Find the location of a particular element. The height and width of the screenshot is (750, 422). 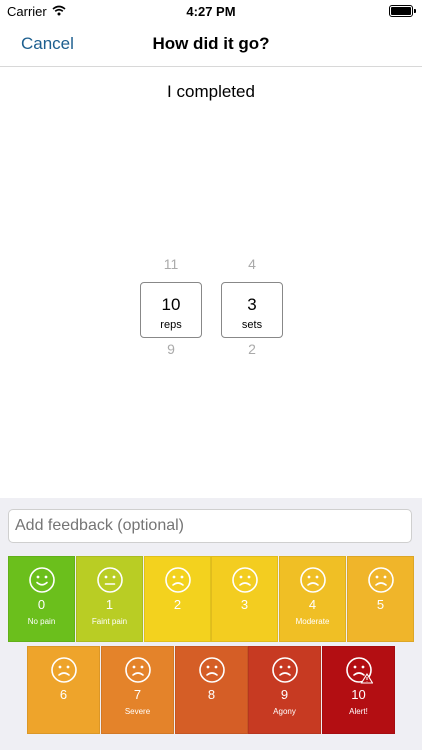

sets-picker-previous: 4 is located at coordinates (252, 264).